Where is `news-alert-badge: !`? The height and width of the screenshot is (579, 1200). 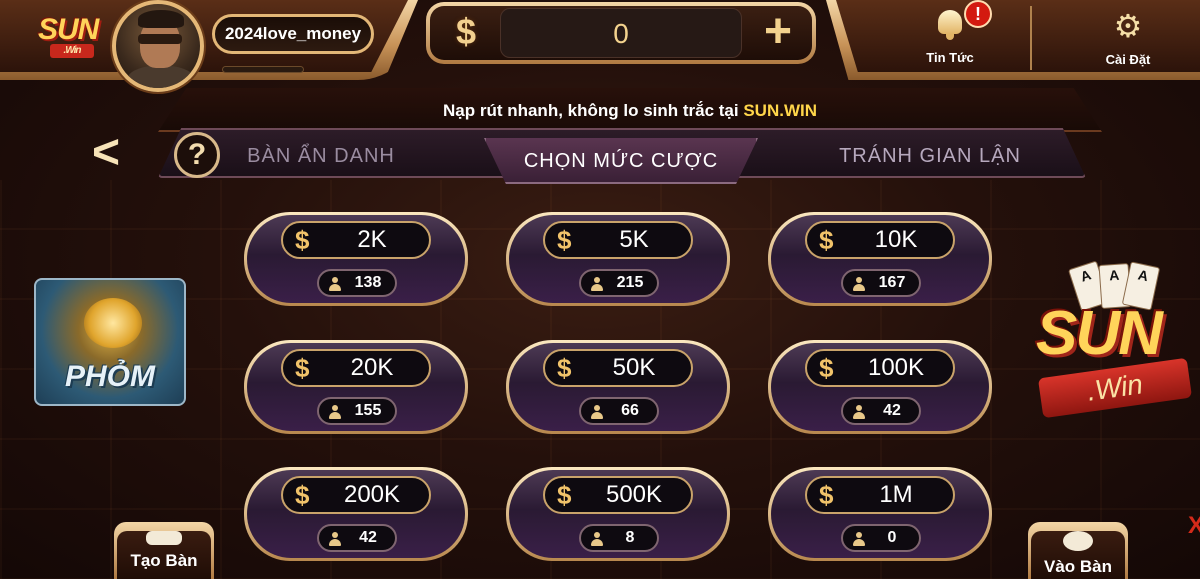
news-alert-badge: ! is located at coordinates (978, 14).